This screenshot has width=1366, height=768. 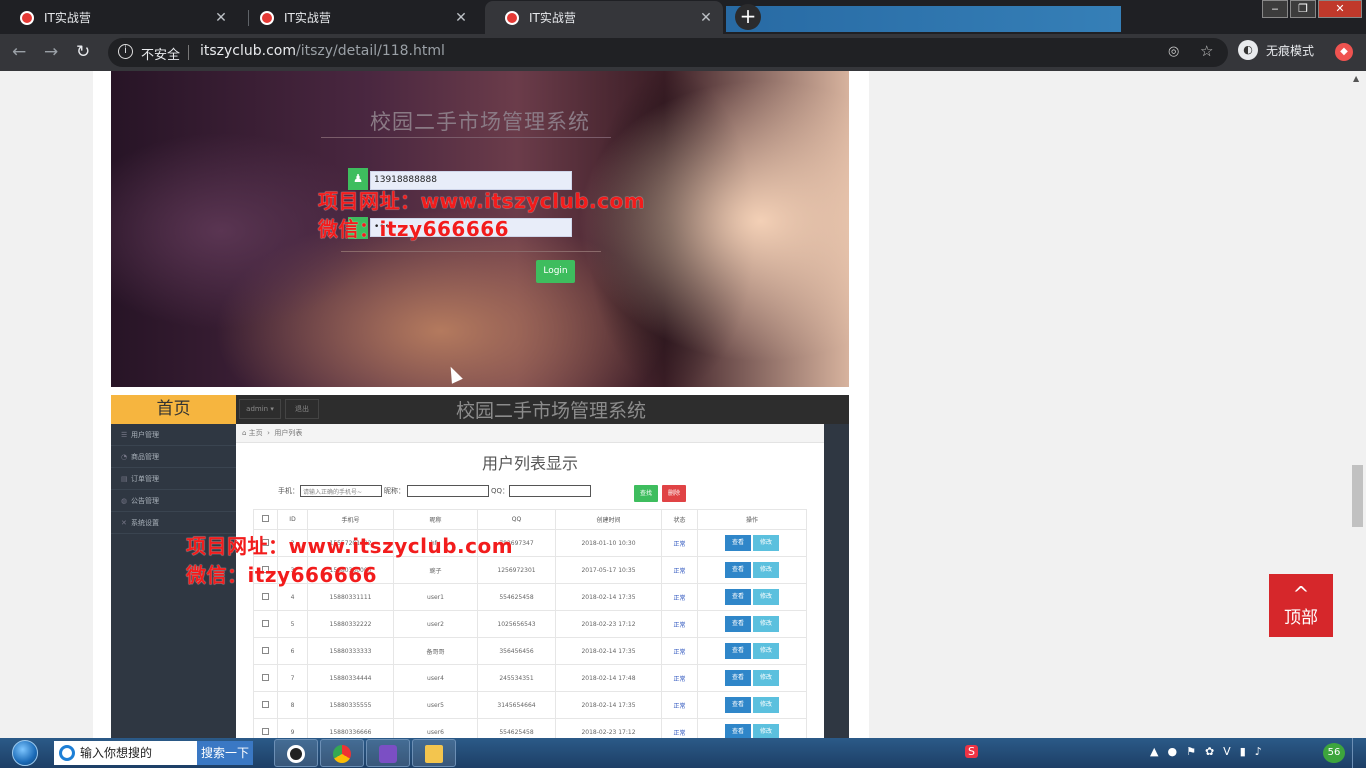 I want to click on column-header: 创建时间, so click(x=608, y=519).